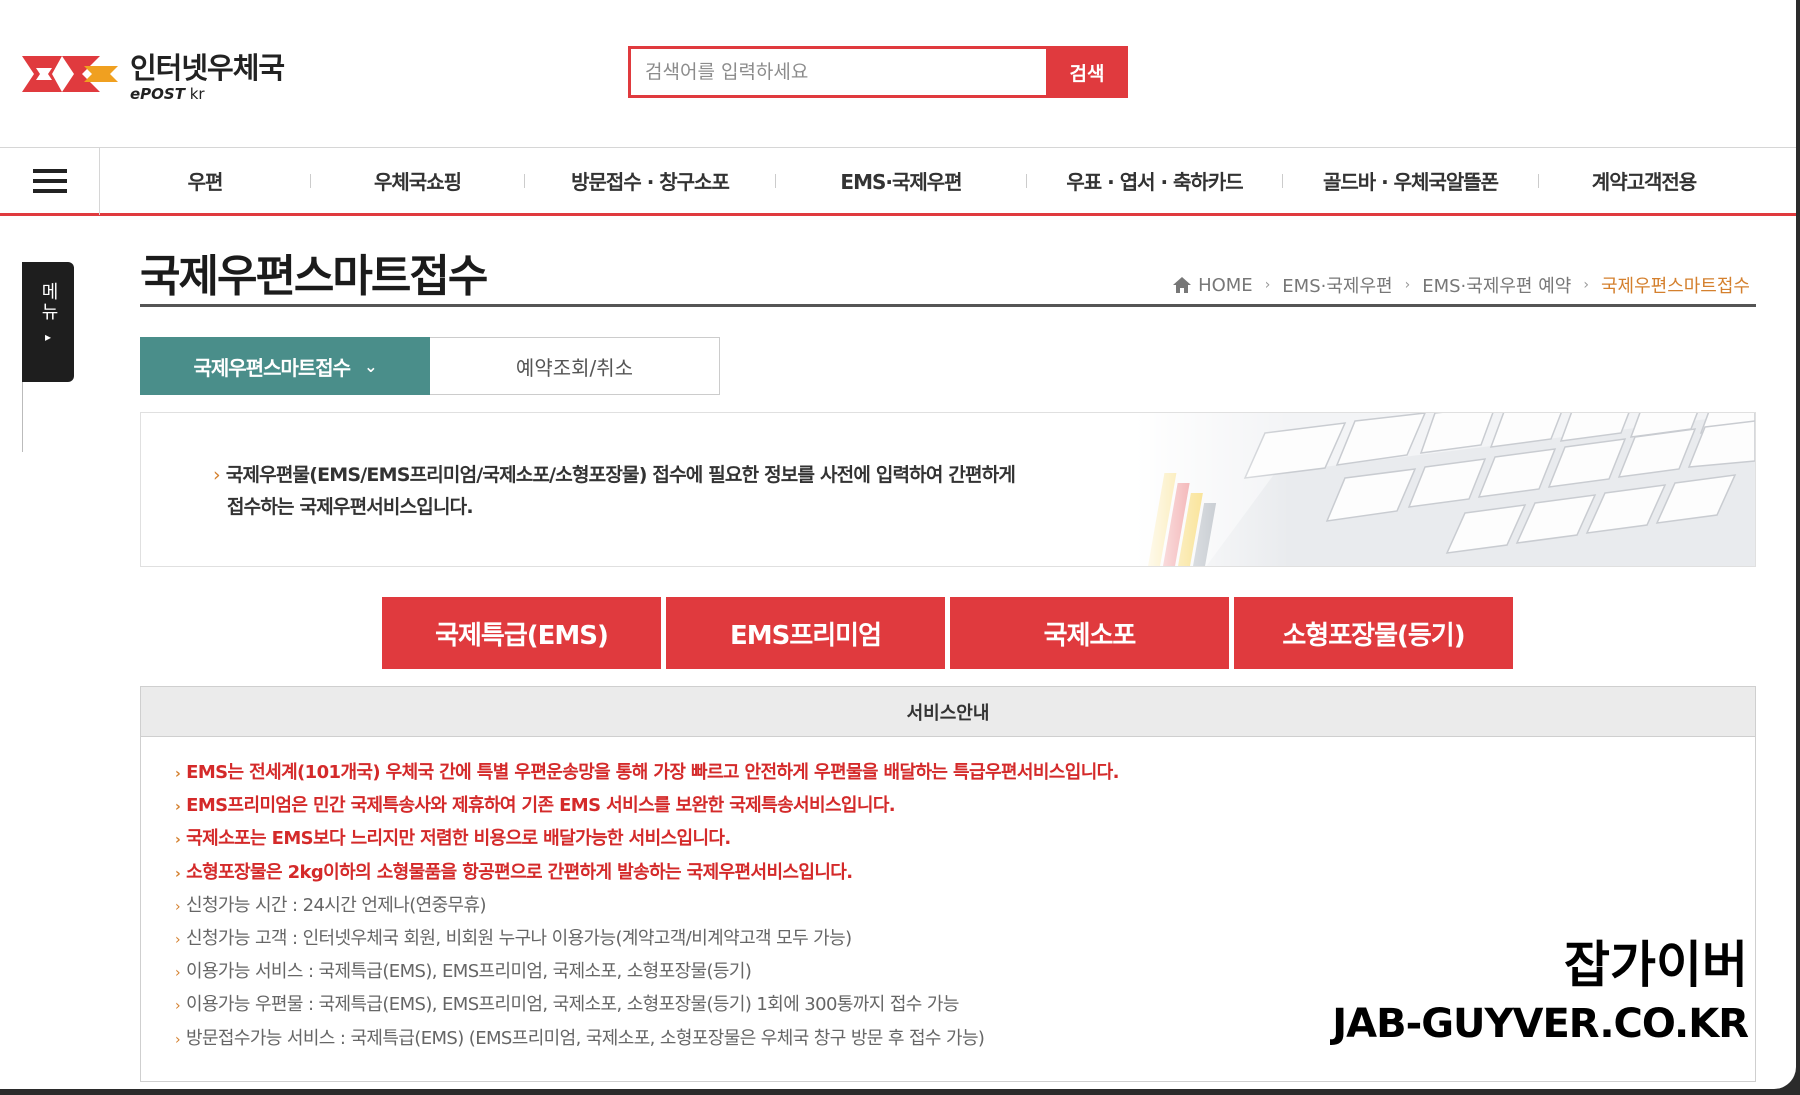 This screenshot has width=1800, height=1095. I want to click on breadcrumb-ems-reservation: EMS·국제우편 예약, so click(1496, 285).